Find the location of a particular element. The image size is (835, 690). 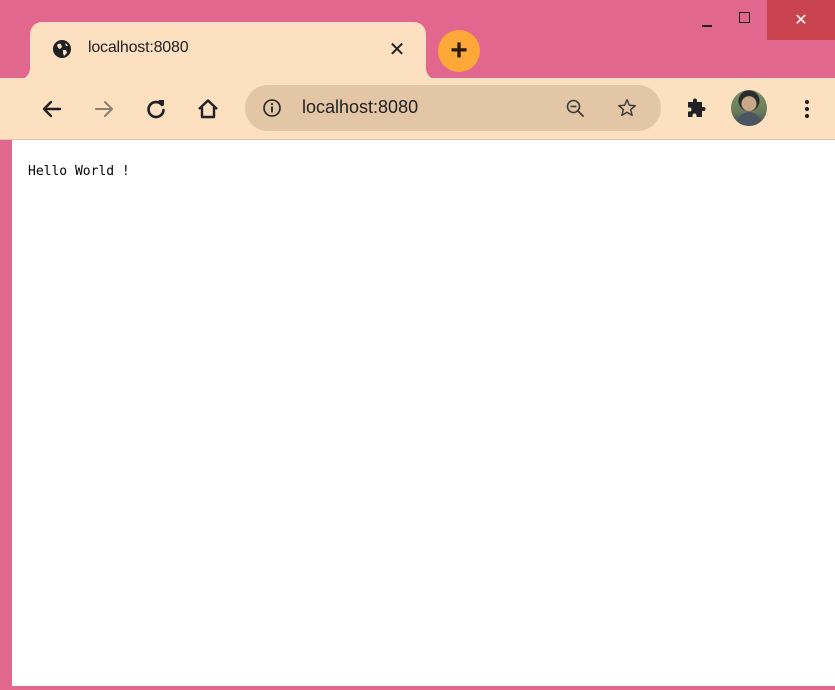

tab-localhost: localhost:8080 ✕ is located at coordinates (228, 51).